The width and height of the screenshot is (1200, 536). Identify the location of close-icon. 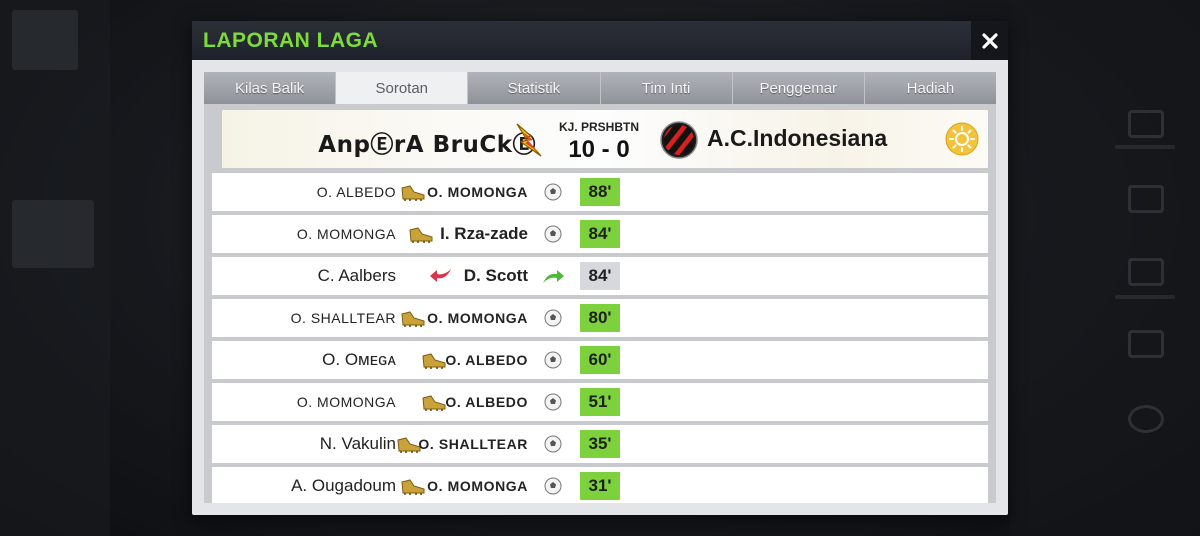
(989, 40).